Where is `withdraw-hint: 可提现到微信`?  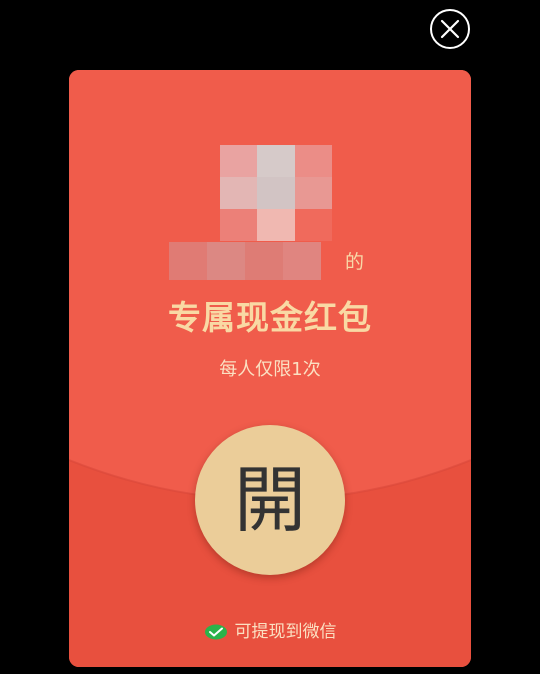
withdraw-hint: 可提现到微信 is located at coordinates (270, 632).